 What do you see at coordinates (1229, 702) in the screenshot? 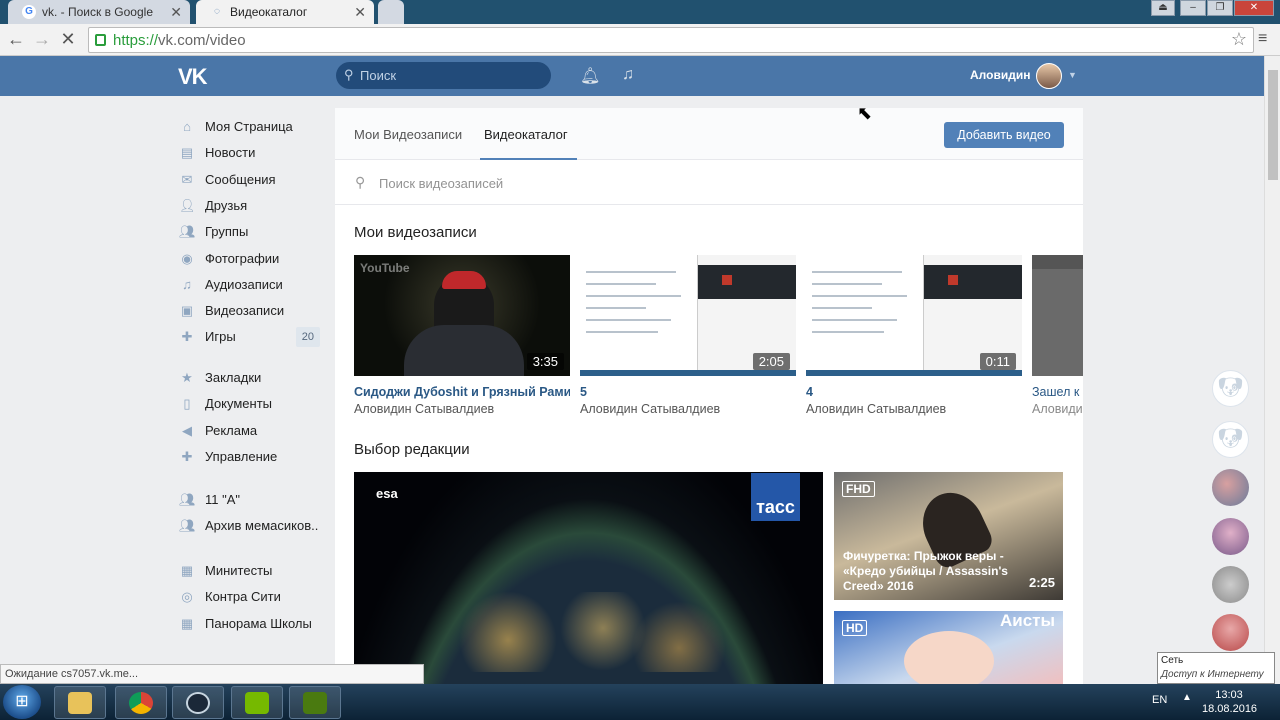
I see `taskbar-clock: 13:03 18.08.2016` at bounding box center [1229, 702].